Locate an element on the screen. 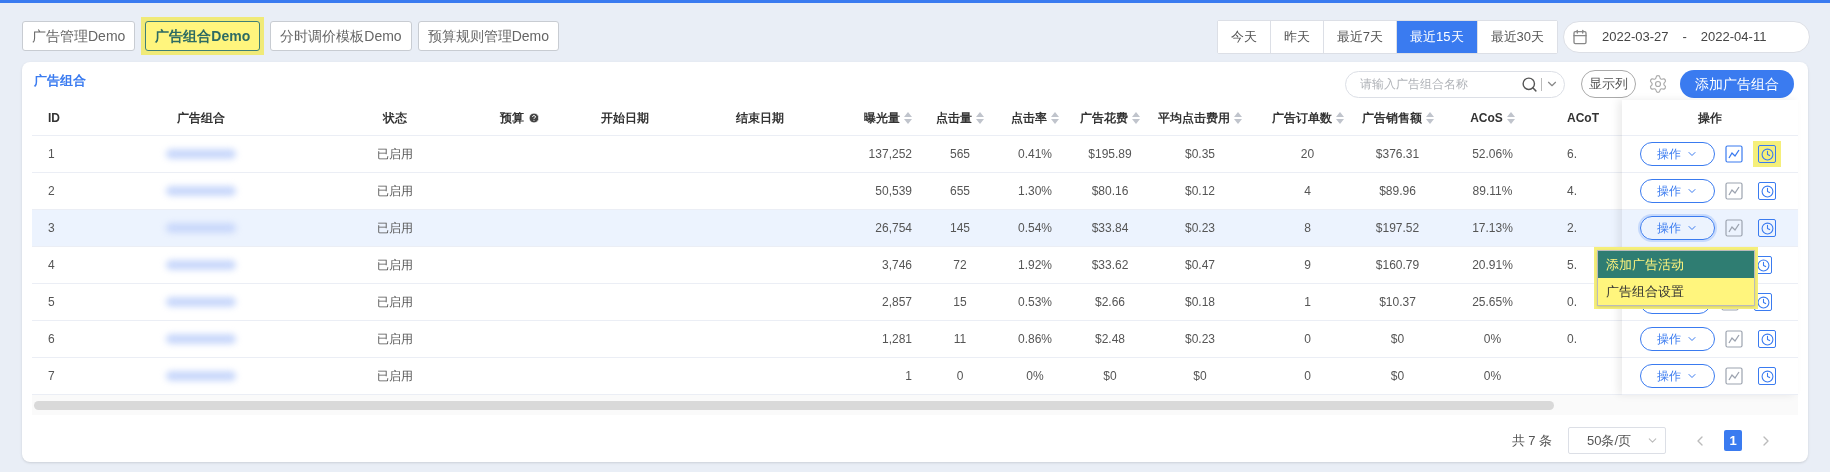 Image resolution: width=1830 pixels, height=472 pixels. table-cell-text: 11 is located at coordinates (960, 339).